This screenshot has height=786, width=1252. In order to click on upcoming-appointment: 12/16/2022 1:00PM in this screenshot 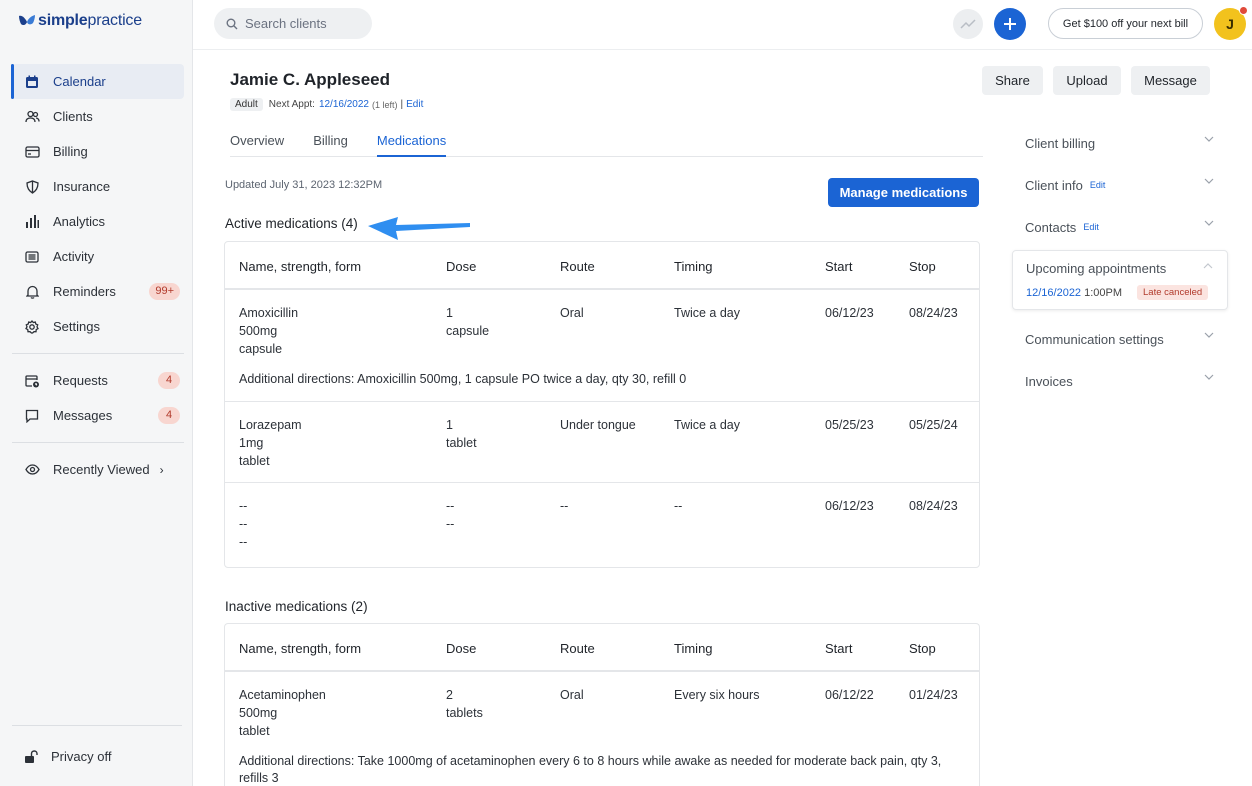, I will do `click(1074, 293)`.